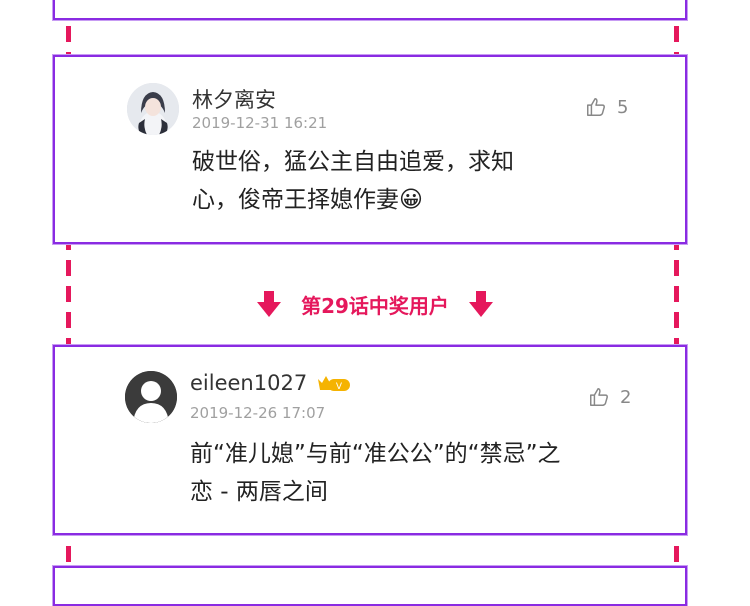  Describe the element at coordinates (271, 383) in the screenshot. I see `username: eileen1027 V` at that location.